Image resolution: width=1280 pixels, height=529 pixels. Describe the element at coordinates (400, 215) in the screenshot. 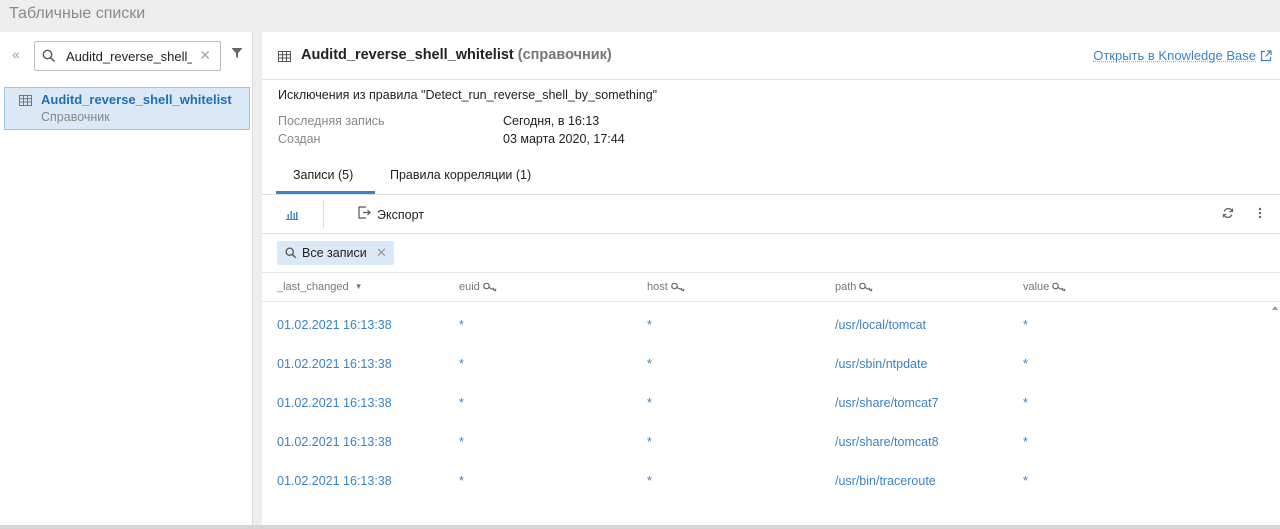

I see `export-label: Экспорт` at that location.